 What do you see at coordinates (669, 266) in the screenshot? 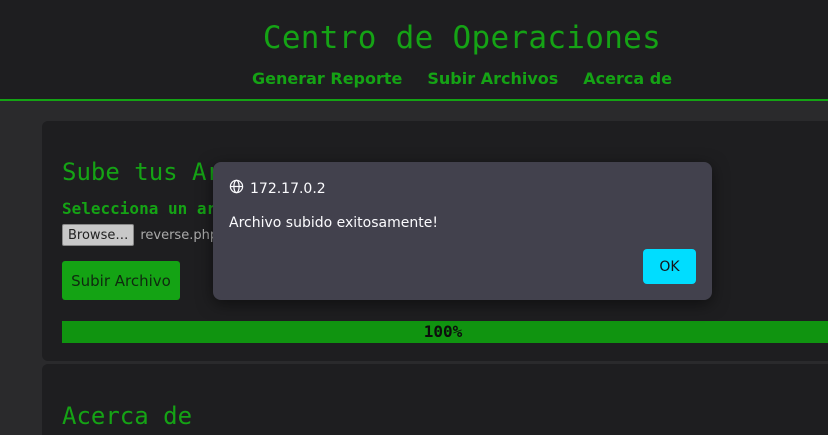
I see `ok-button: OK` at bounding box center [669, 266].